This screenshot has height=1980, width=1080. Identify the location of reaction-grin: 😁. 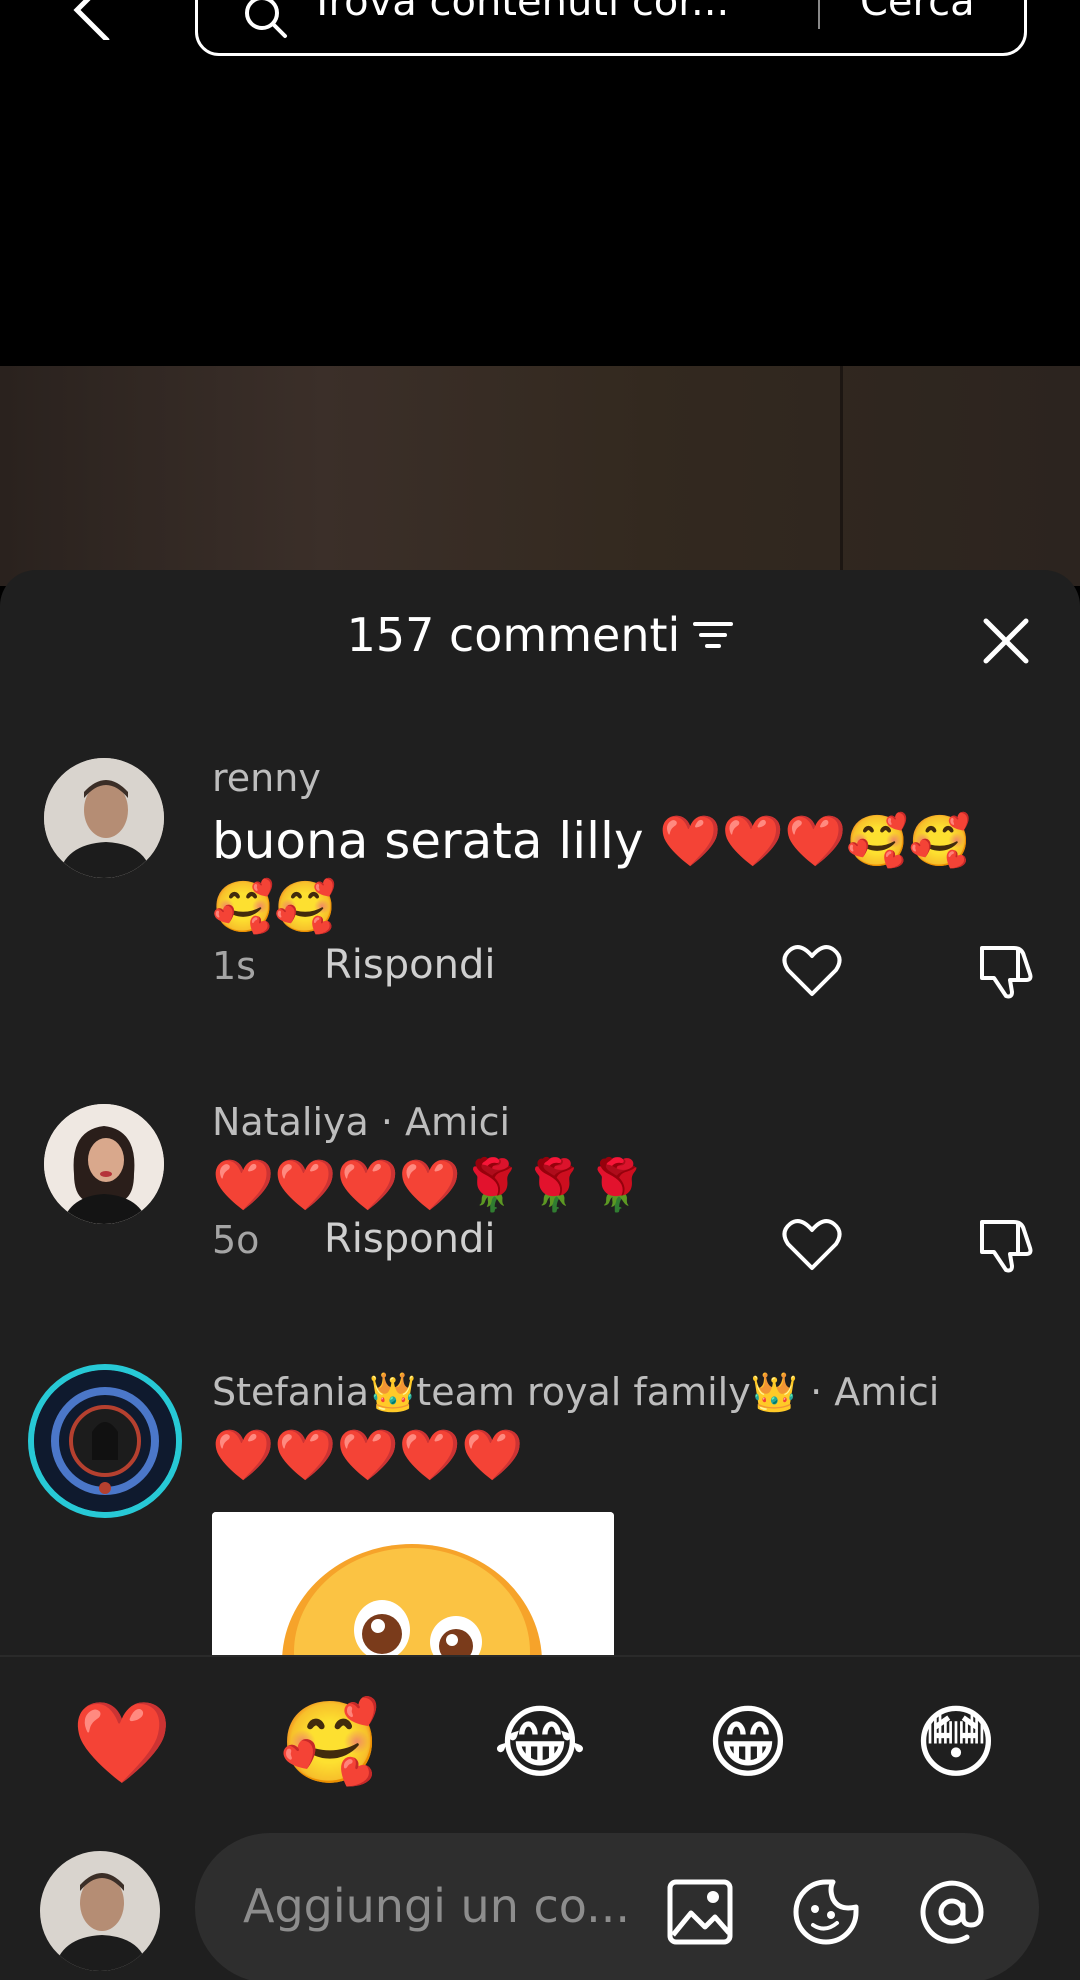
(748, 1743).